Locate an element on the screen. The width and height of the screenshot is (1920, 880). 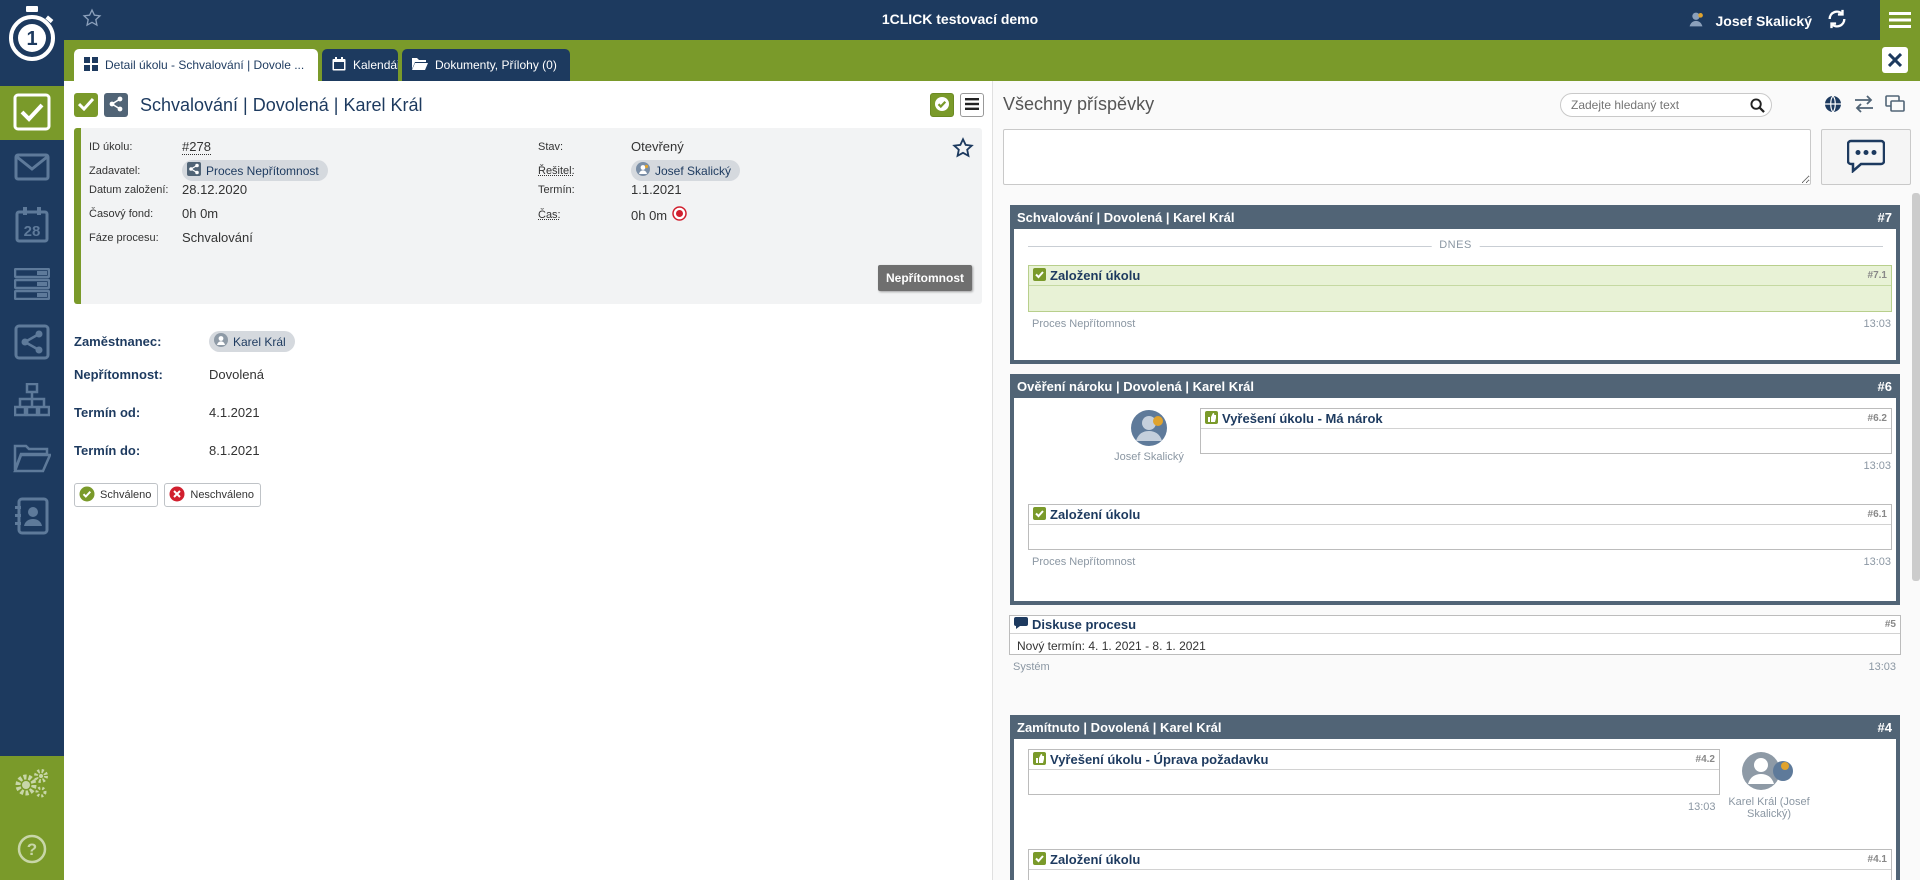
approve-button: Schváleno is located at coordinates (116, 495).